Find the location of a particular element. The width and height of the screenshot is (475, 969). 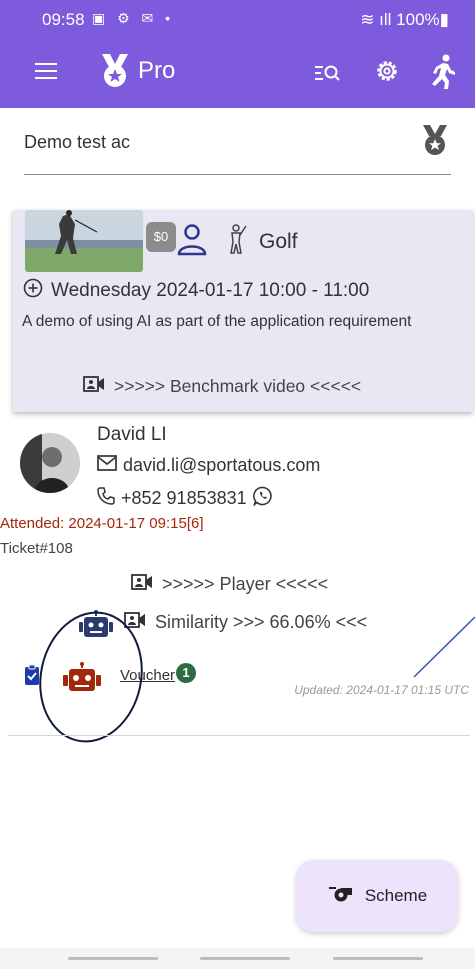

status-bar: 09:58 ▣ ⚙ ✉ • ≋ ıll 100%▮ is located at coordinates (237, 19).